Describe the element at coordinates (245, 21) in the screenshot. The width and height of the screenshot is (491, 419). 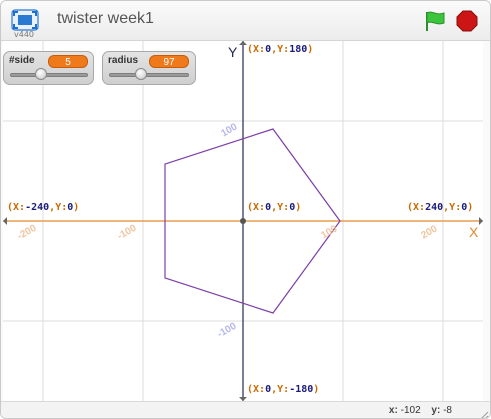
I see `title-bar: v440 twister week1` at that location.